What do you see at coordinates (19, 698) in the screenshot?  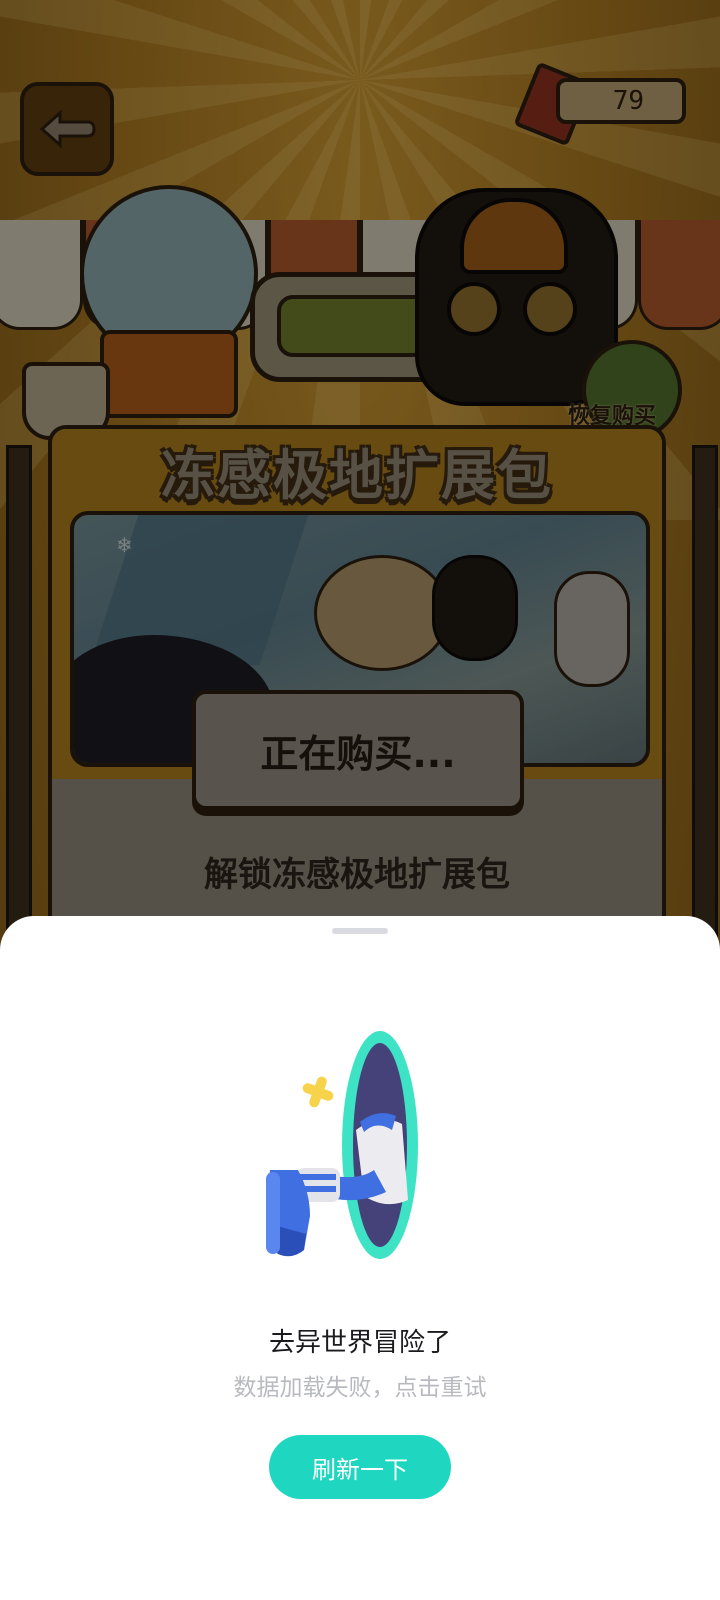 I see `left-frame` at bounding box center [19, 698].